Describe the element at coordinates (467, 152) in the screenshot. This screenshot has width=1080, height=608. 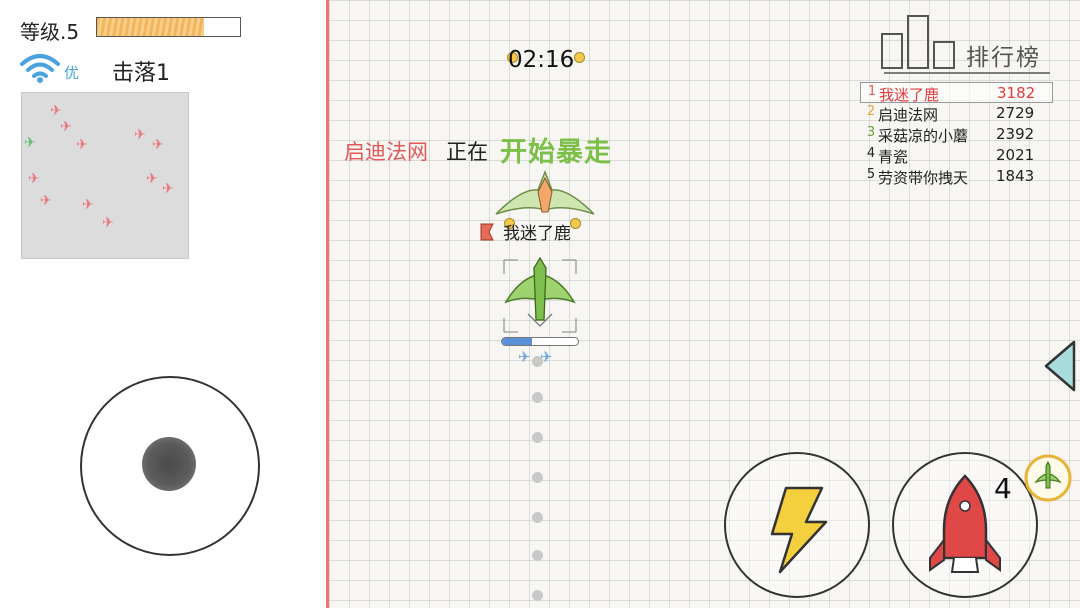
I see `announcement-text: 正在` at that location.